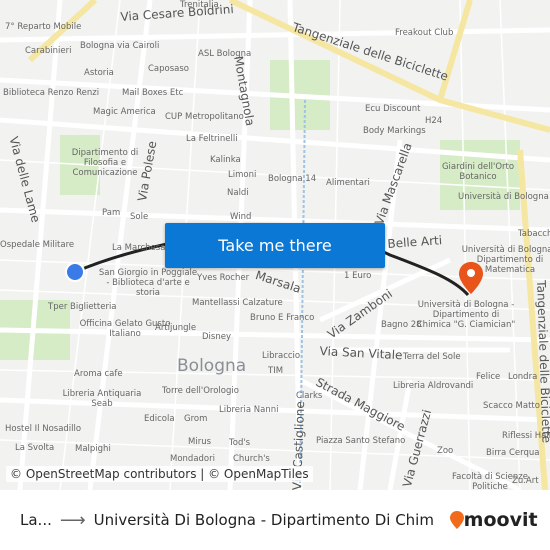  What do you see at coordinates (309, 396) in the screenshot?
I see `poi-label: Clarks` at bounding box center [309, 396].